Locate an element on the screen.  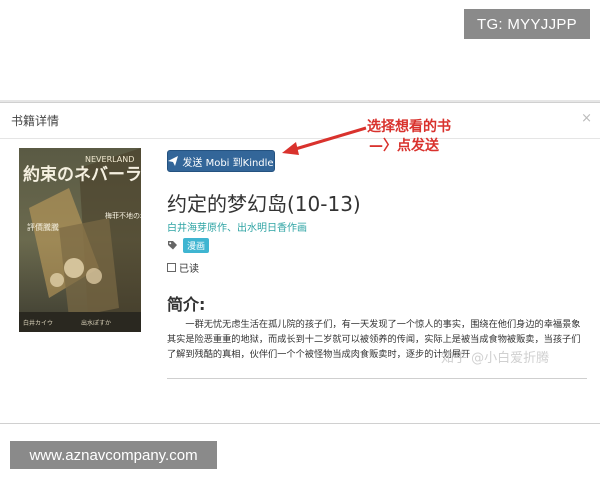
annotation-line-1: 选择想看的书 is located at coordinates (409, 127).